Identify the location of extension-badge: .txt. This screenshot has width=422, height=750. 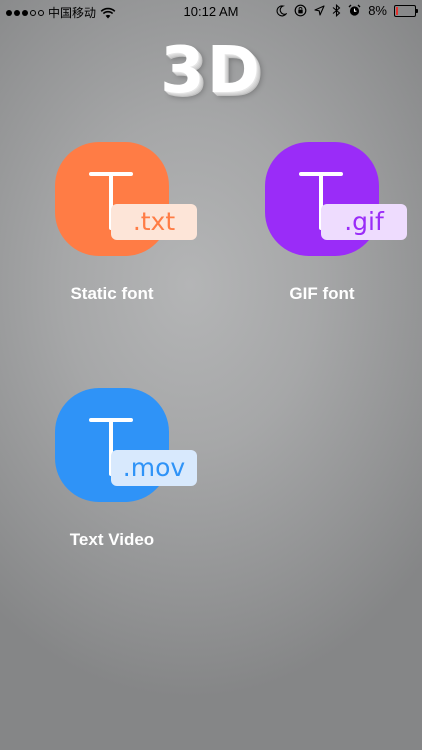
(154, 222).